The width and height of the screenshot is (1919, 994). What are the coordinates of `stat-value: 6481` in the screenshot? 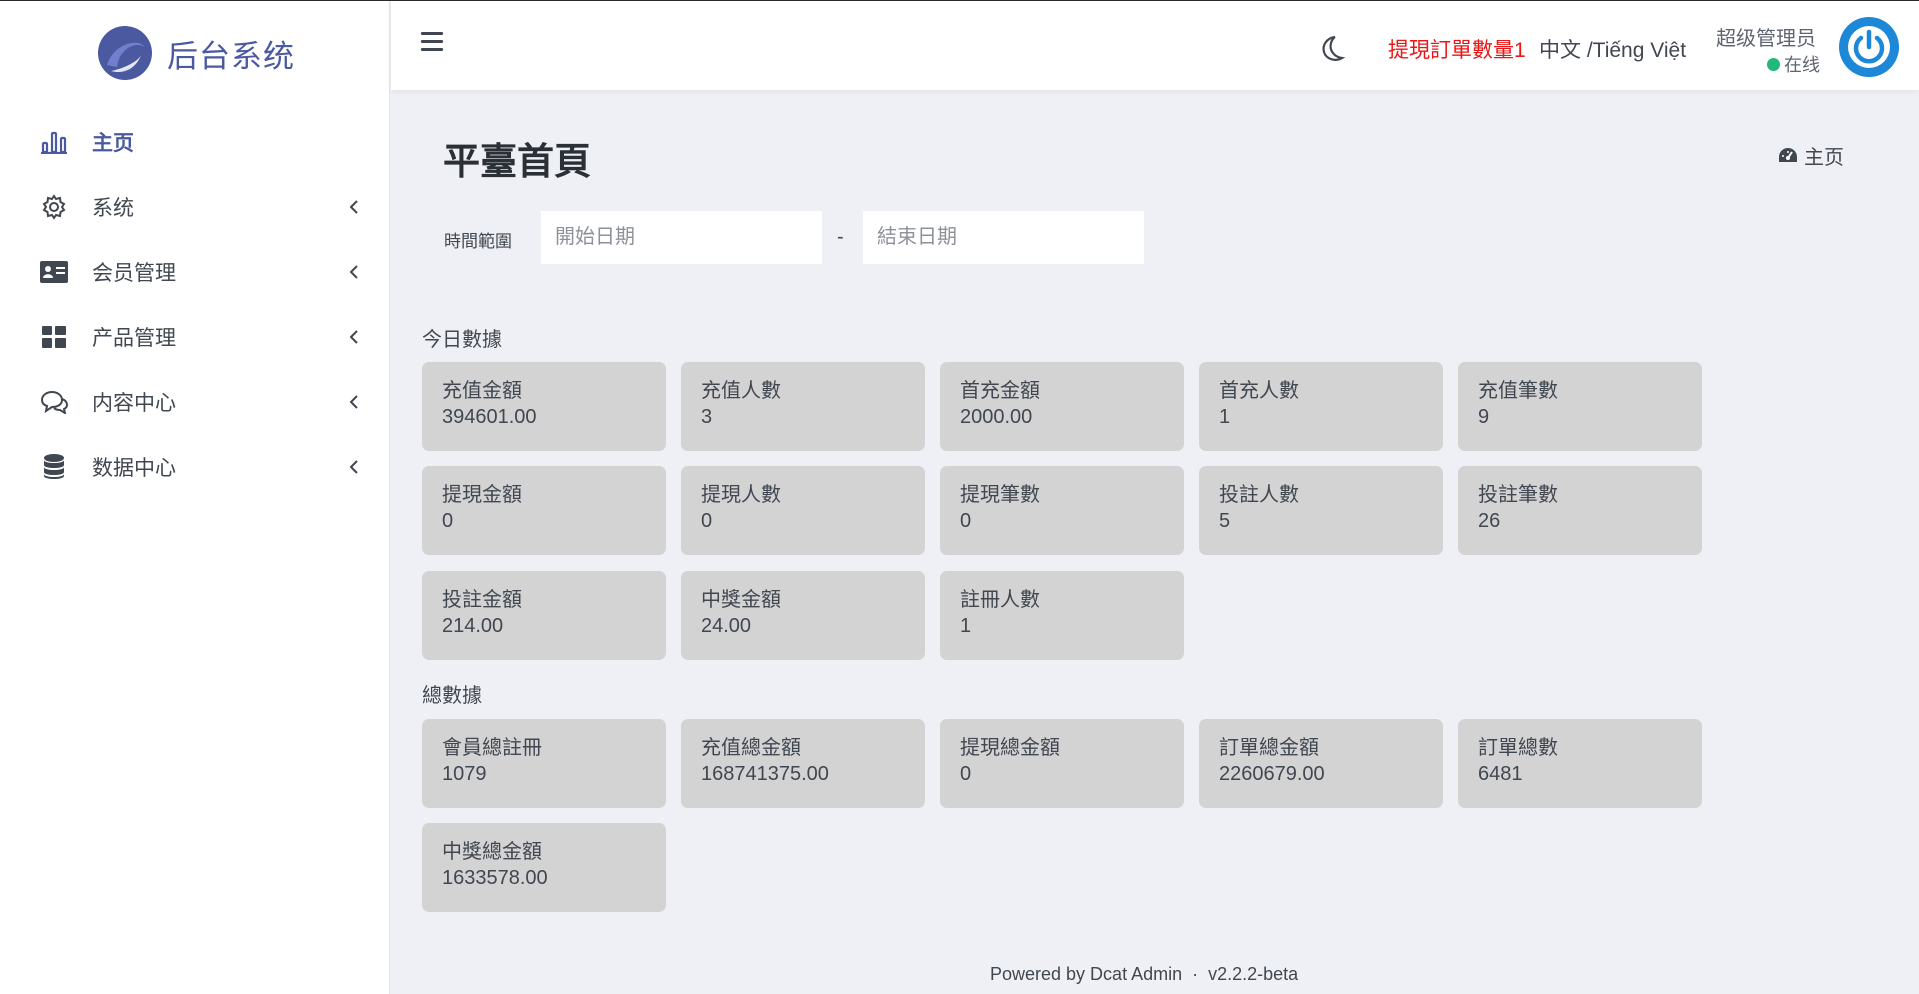 It's located at (1500, 774).